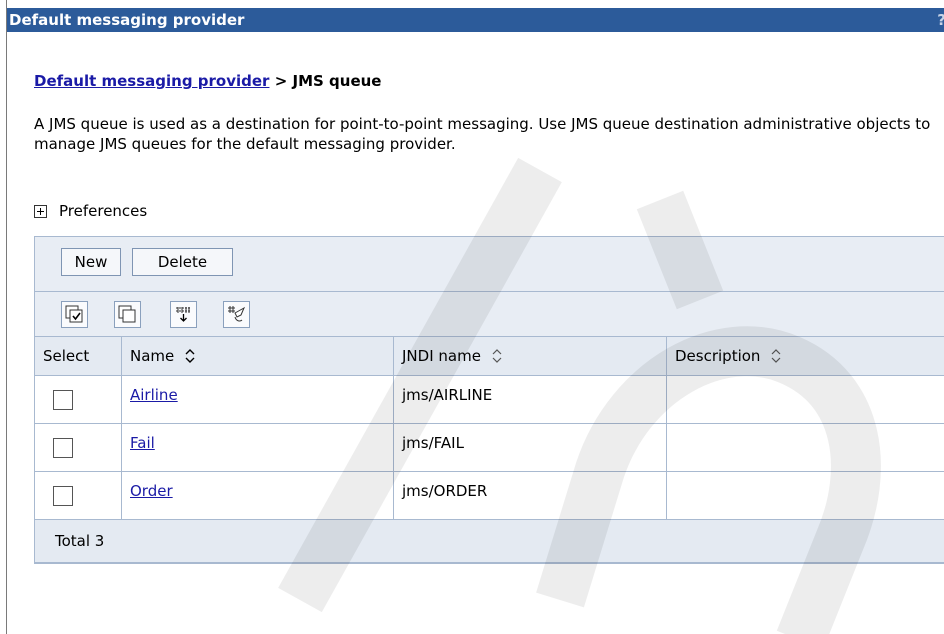 This screenshot has height=634, width=944. What do you see at coordinates (489, 314) in the screenshot?
I see `table-toolbar` at bounding box center [489, 314].